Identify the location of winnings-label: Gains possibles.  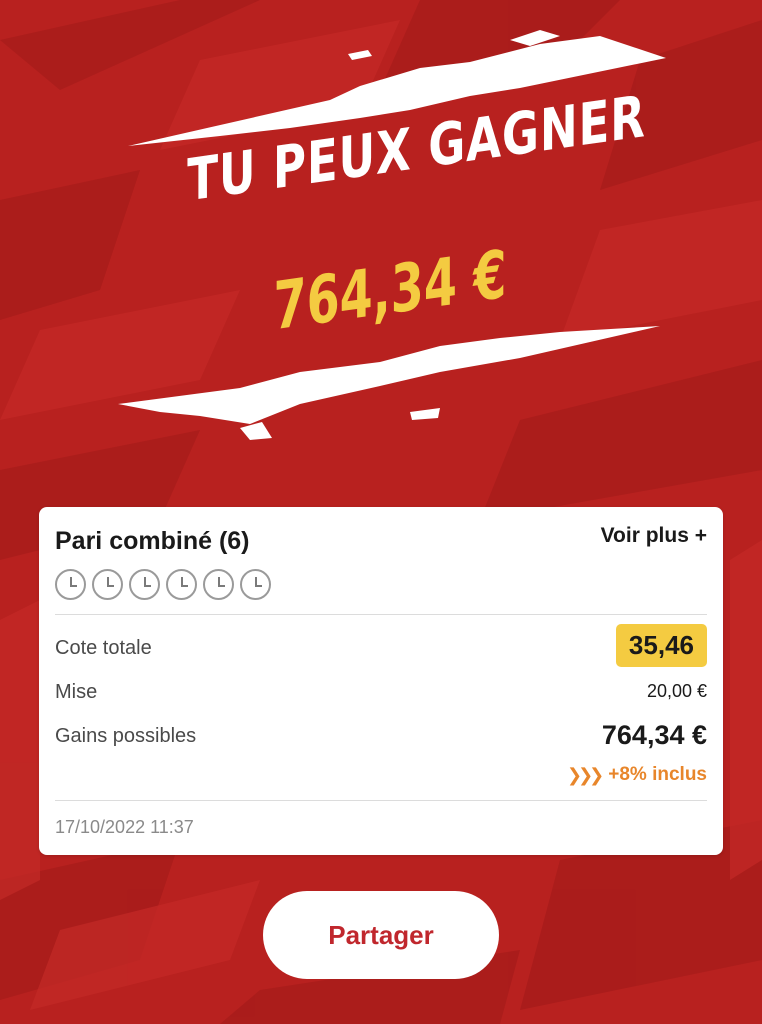
(126, 736).